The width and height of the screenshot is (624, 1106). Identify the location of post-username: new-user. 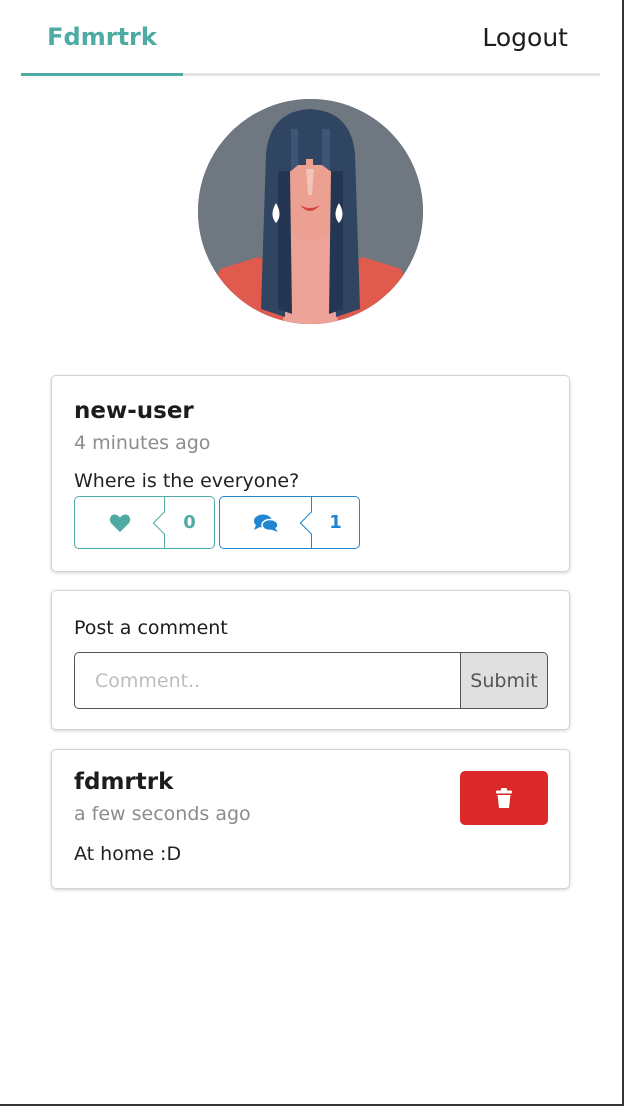
(134, 411).